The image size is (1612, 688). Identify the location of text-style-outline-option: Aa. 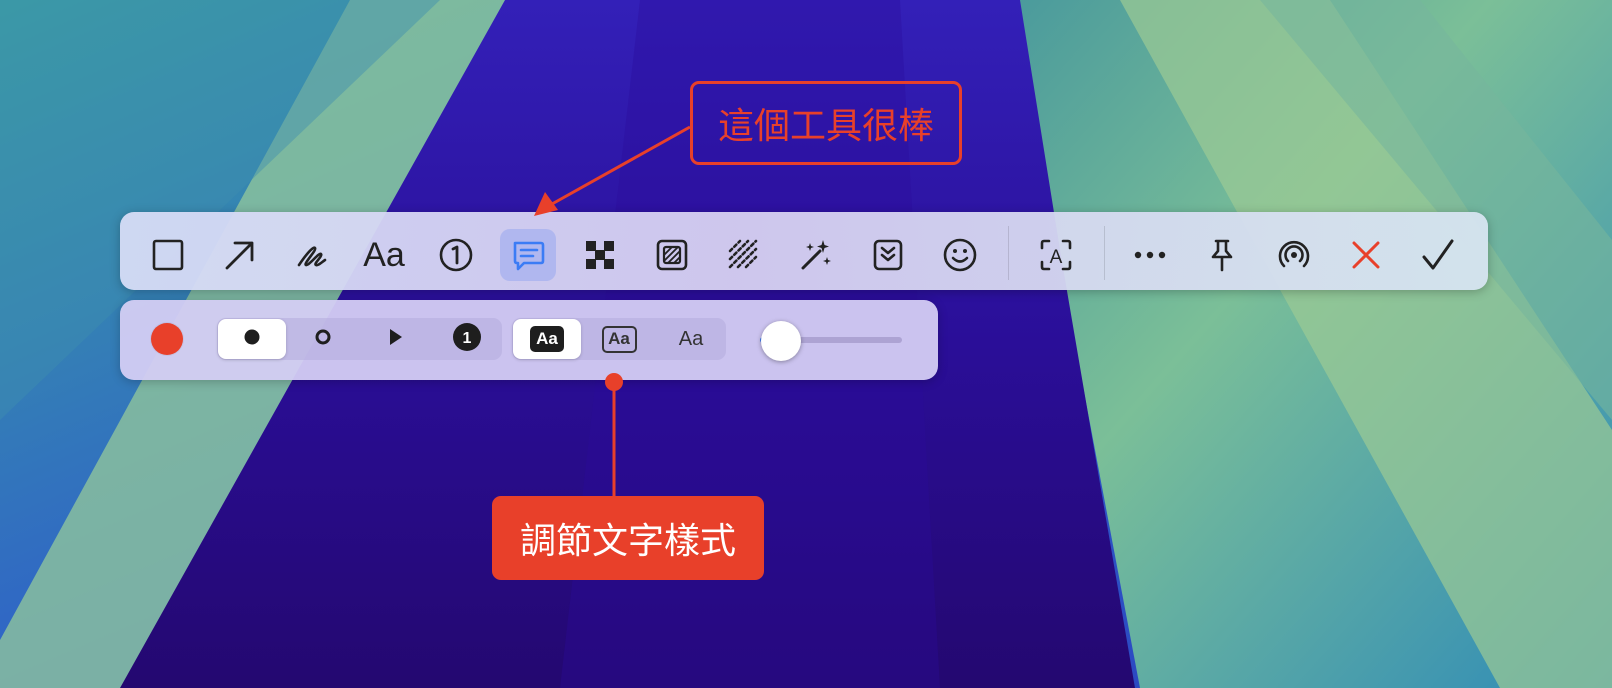
(619, 339).